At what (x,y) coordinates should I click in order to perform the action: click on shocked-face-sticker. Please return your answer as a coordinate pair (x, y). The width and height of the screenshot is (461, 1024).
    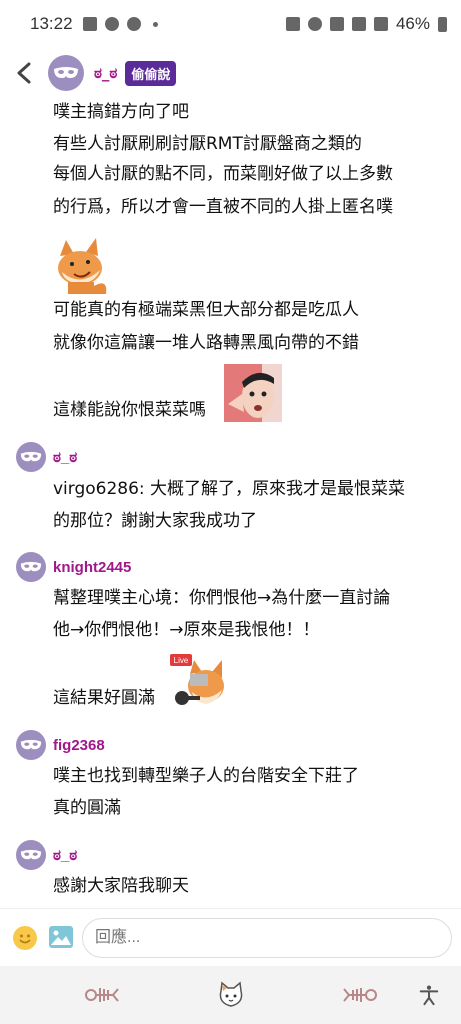
    Looking at the image, I should click on (253, 393).